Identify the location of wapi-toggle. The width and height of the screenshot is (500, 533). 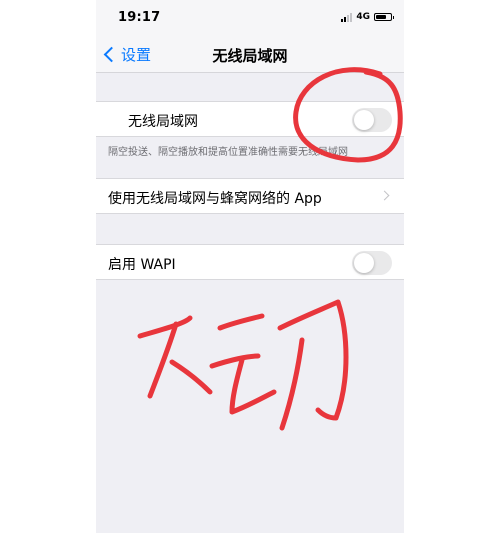
(372, 263).